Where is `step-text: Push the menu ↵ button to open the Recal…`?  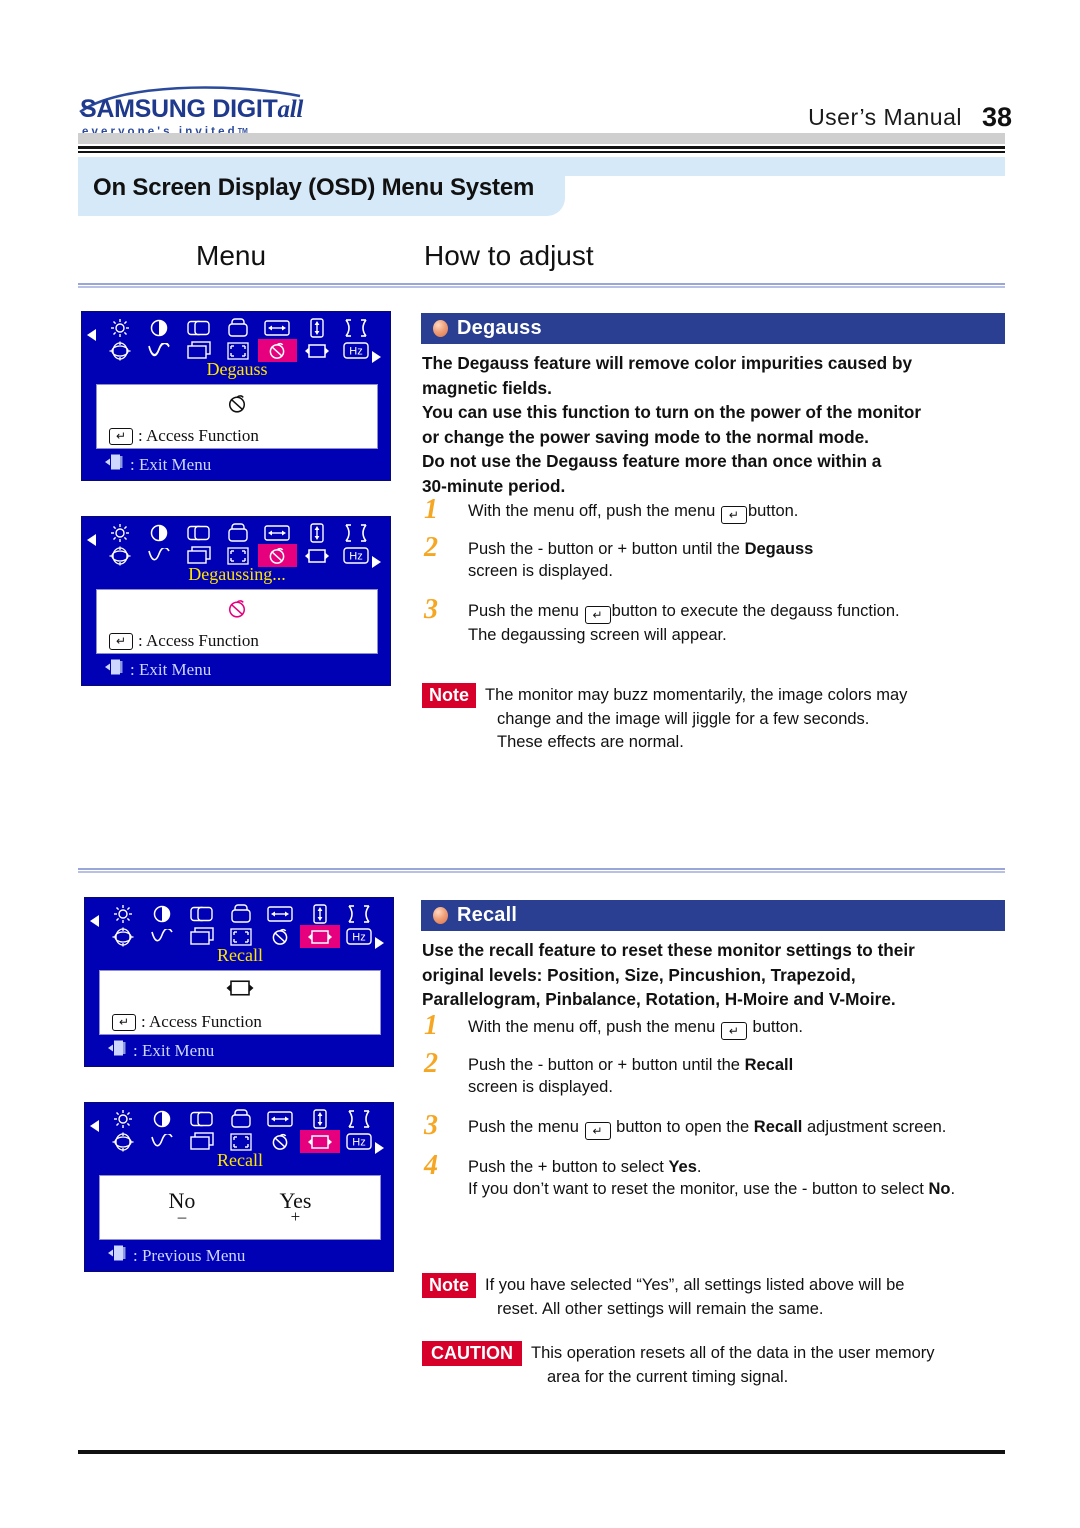 step-text: Push the menu ↵ button to open the Recal… is located at coordinates (740, 1128).